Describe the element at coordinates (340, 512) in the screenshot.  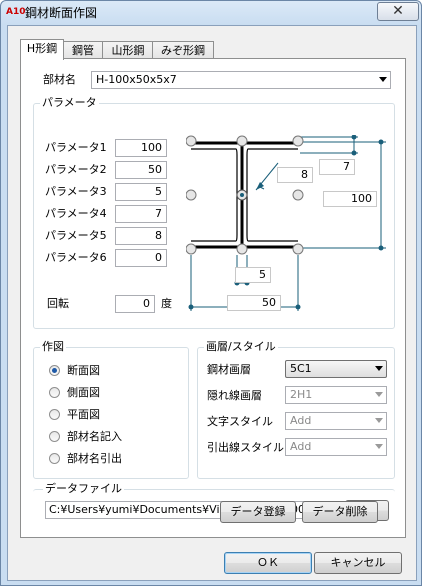
I see `data-delete-button: データ削除` at that location.